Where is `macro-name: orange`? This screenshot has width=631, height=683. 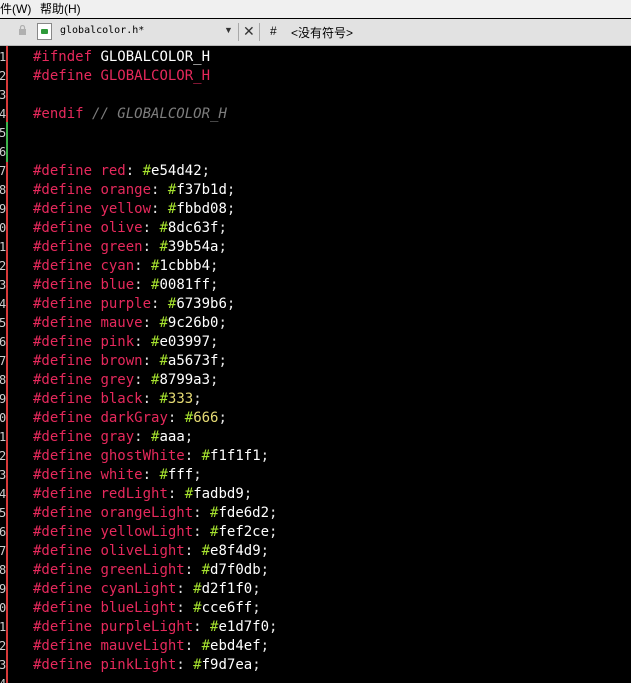 macro-name: orange is located at coordinates (126, 190).